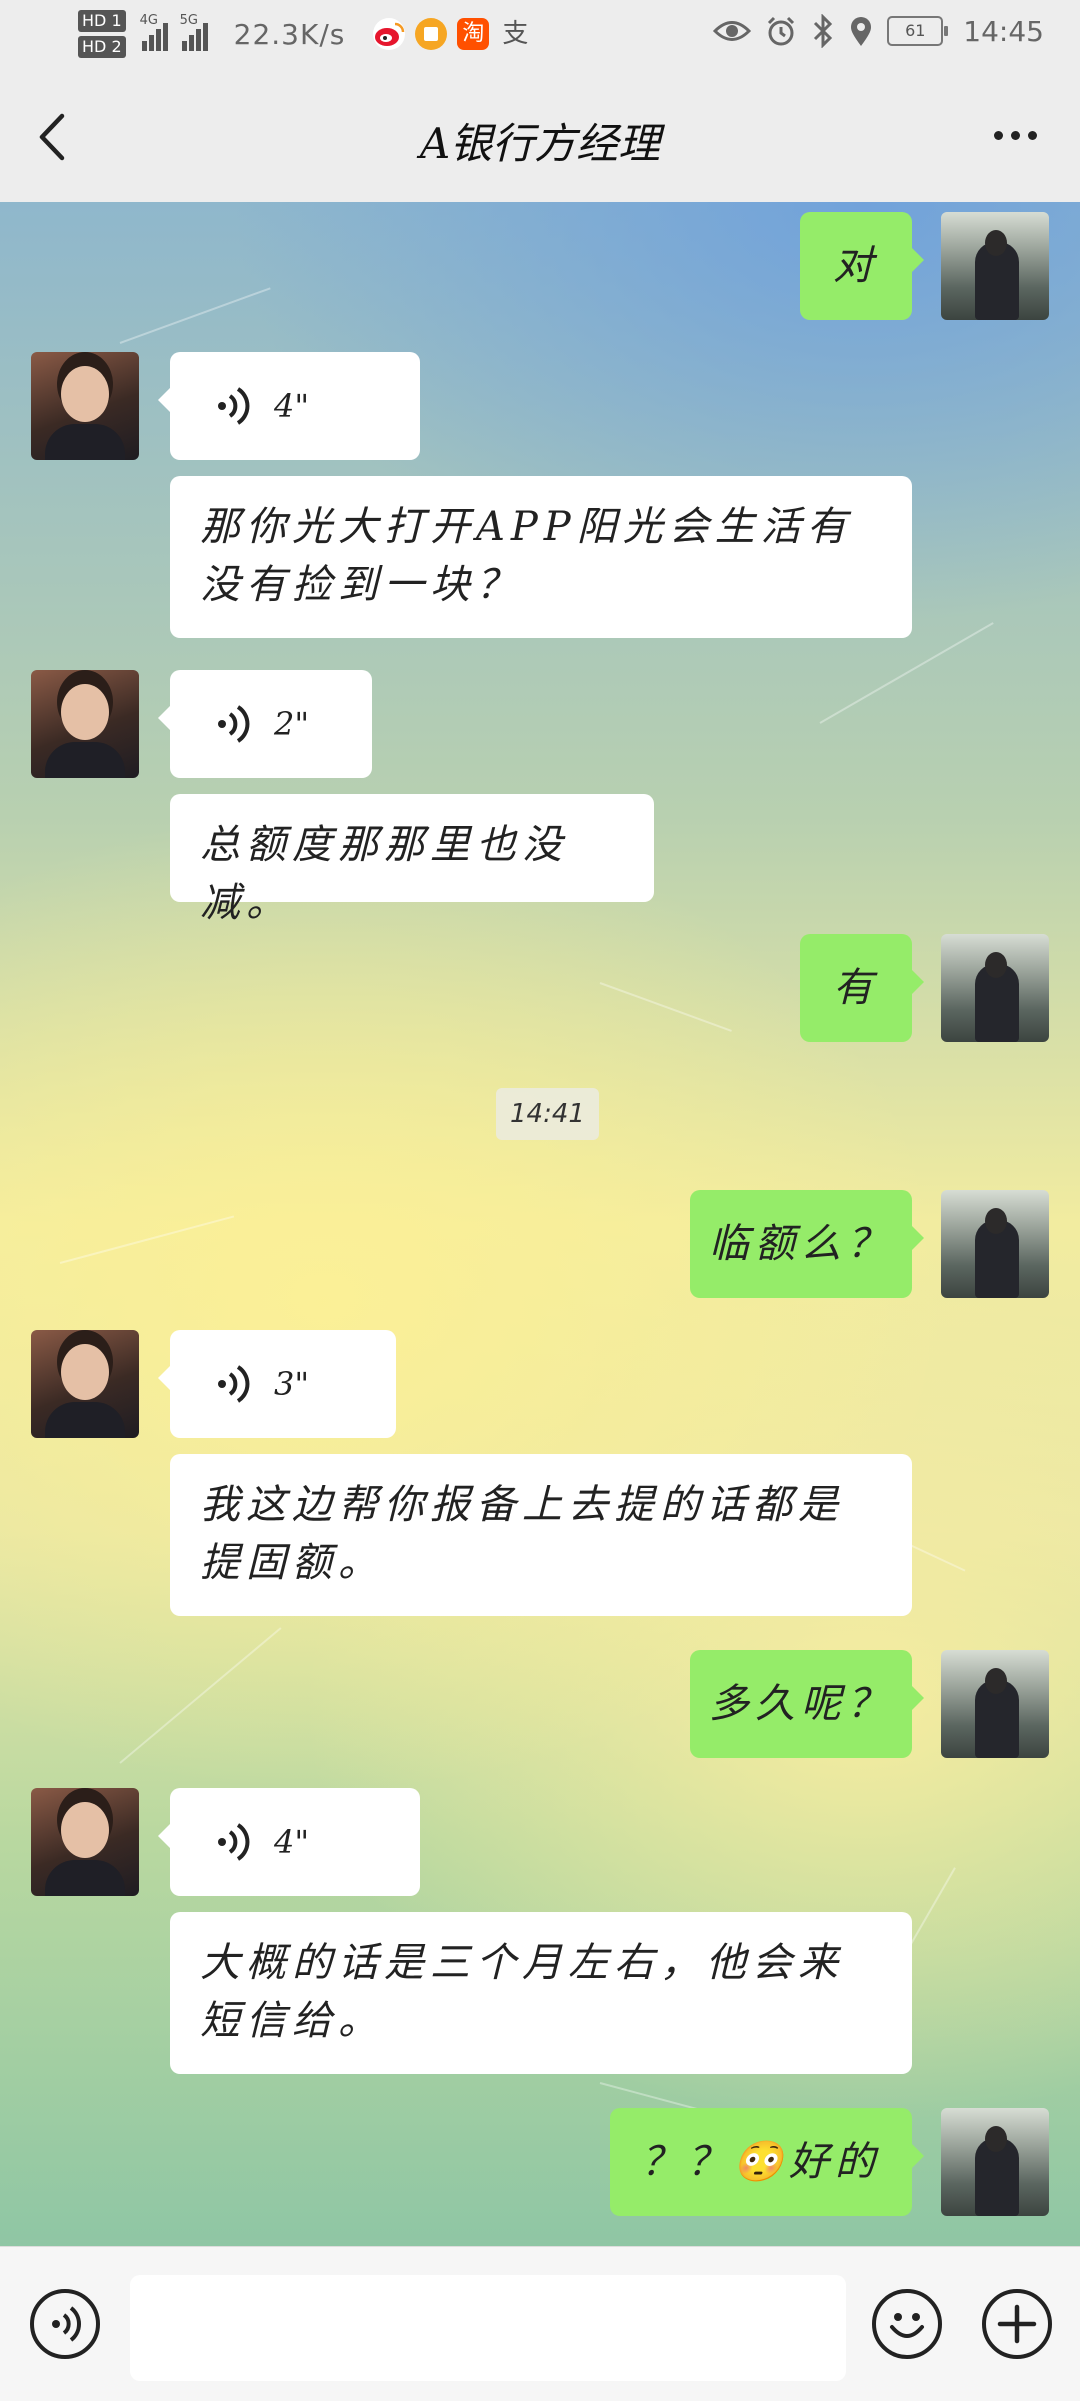 Image resolution: width=1080 pixels, height=2401 pixels. I want to click on location-icon, so click(861, 31).